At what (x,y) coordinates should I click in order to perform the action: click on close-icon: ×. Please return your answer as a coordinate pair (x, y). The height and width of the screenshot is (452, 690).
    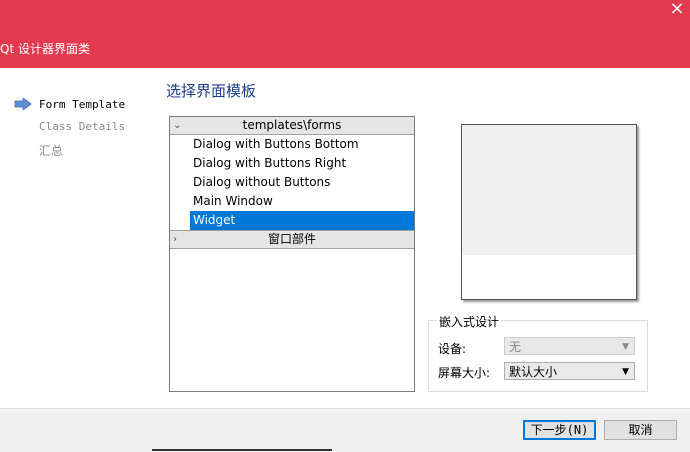
    Looking at the image, I should click on (677, 9).